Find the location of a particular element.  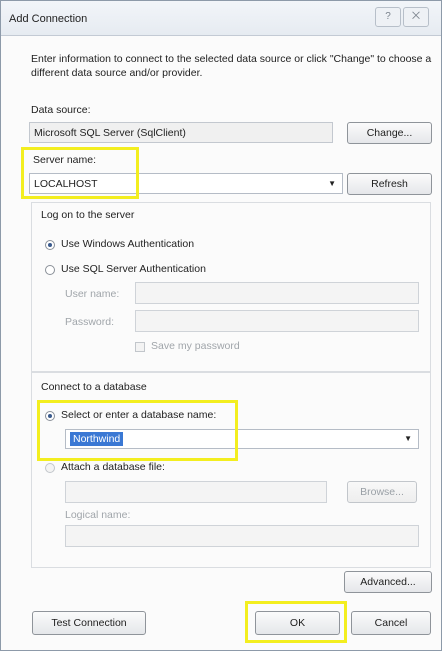

test-connection-button: Test Connection is located at coordinates (89, 623).